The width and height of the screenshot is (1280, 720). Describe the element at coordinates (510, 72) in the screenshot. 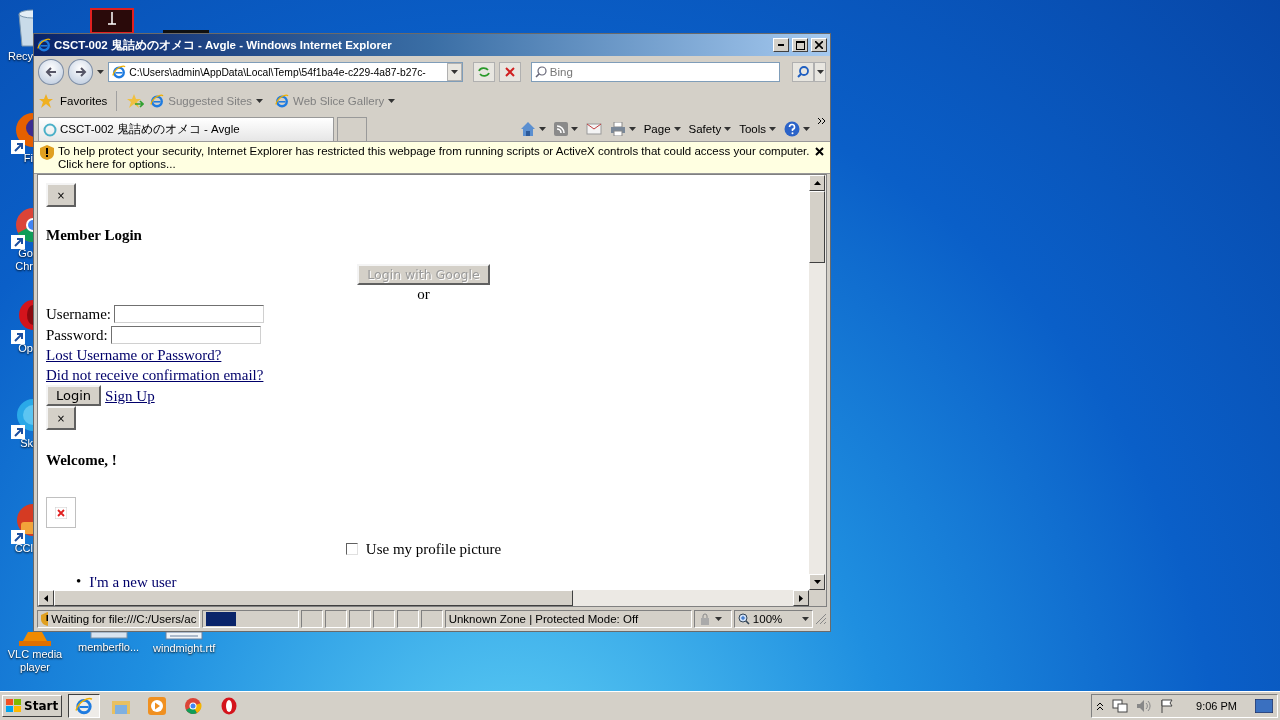

I see `stop-button` at that location.